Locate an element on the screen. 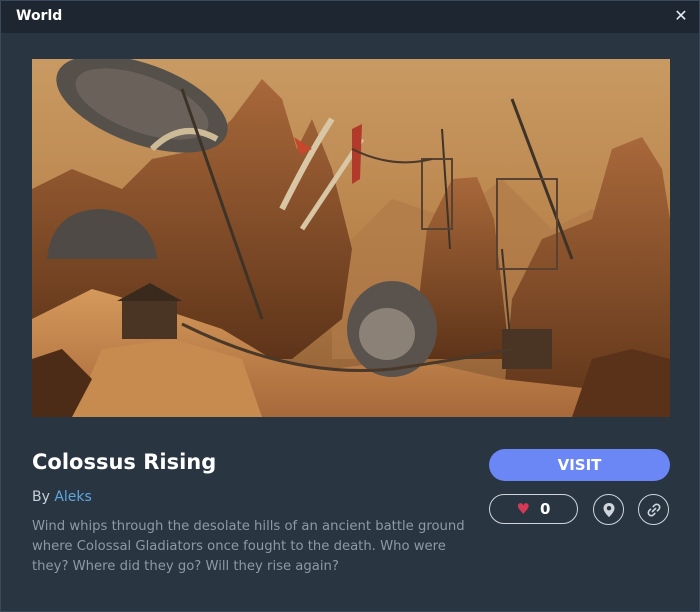  world-name: Colossus Rising is located at coordinates (124, 462).